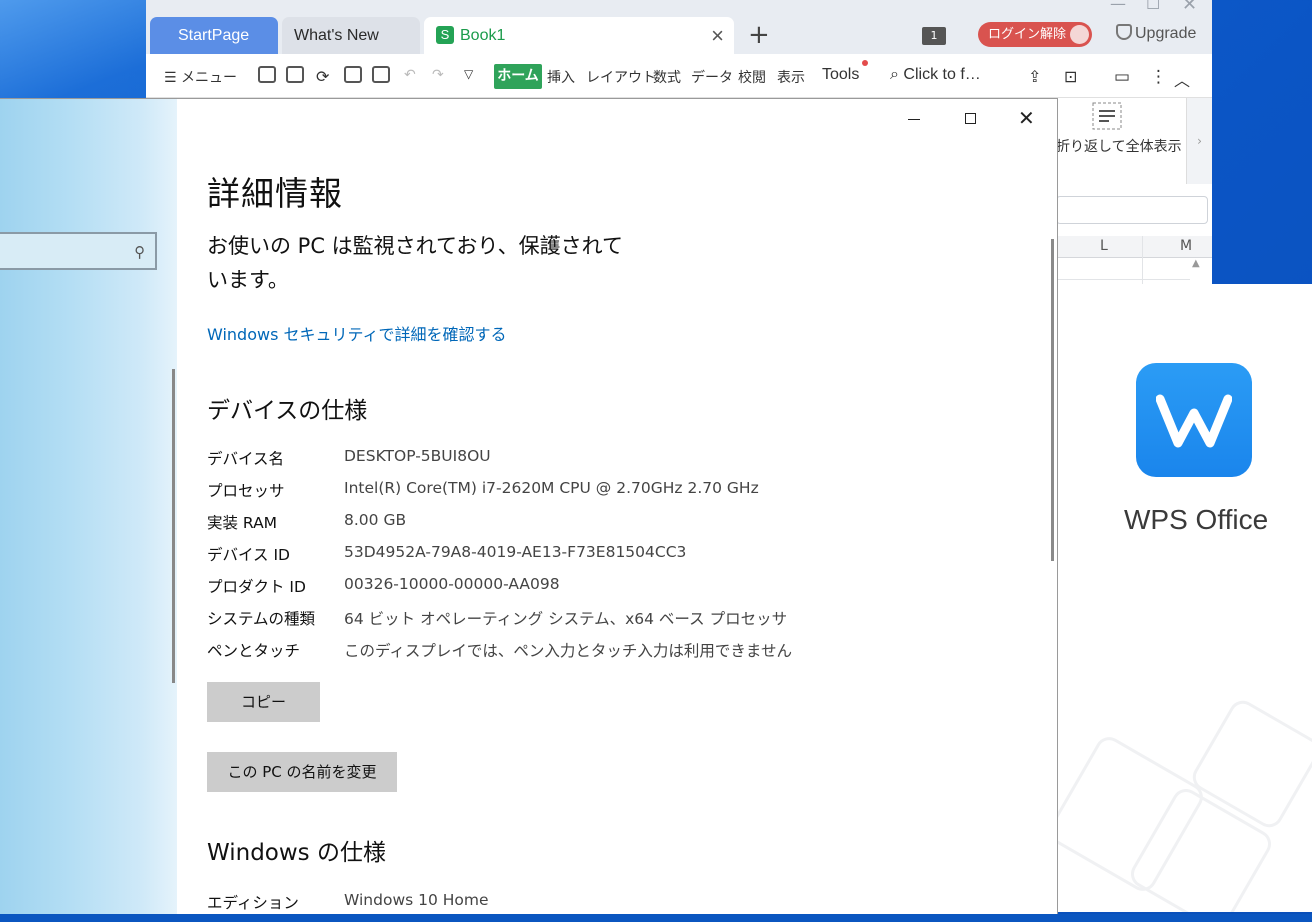  I want to click on spec-value: 8.00 GB, so click(375, 520).